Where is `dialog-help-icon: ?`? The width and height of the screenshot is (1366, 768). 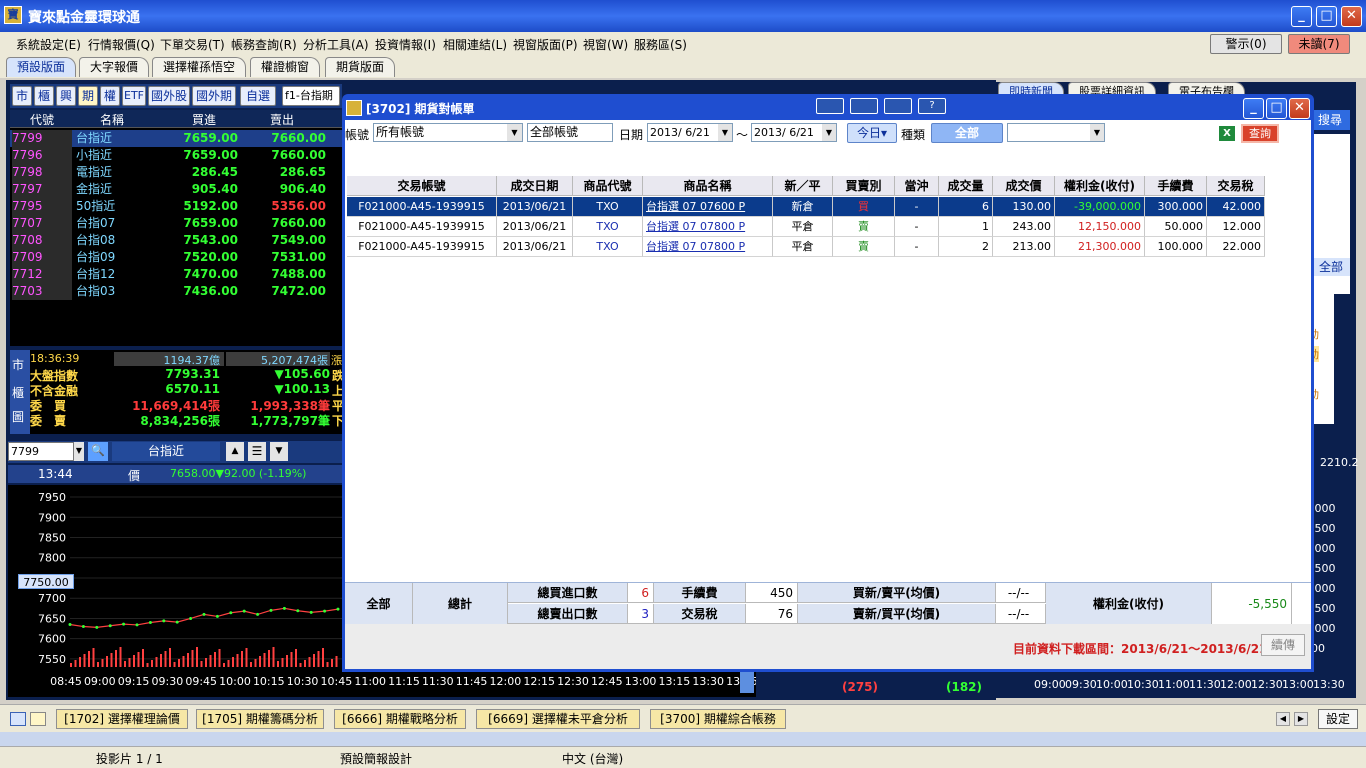 dialog-help-icon: ? is located at coordinates (932, 106).